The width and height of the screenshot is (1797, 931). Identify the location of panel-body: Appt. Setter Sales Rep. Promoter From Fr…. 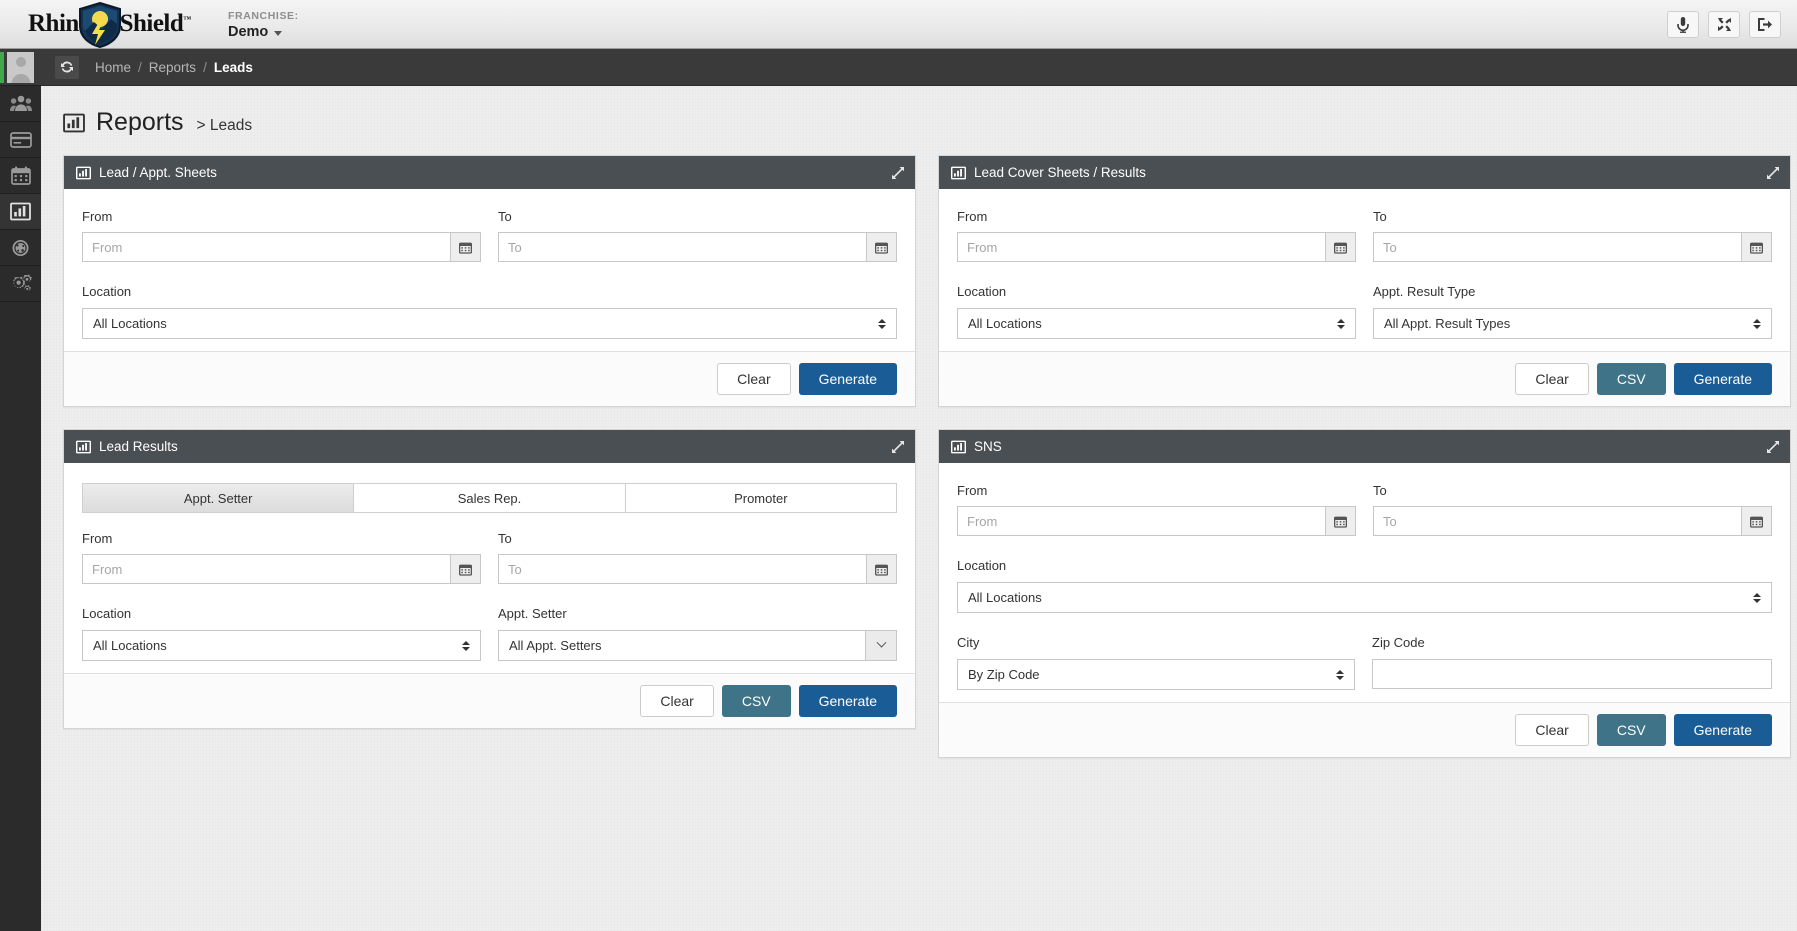
(489, 568).